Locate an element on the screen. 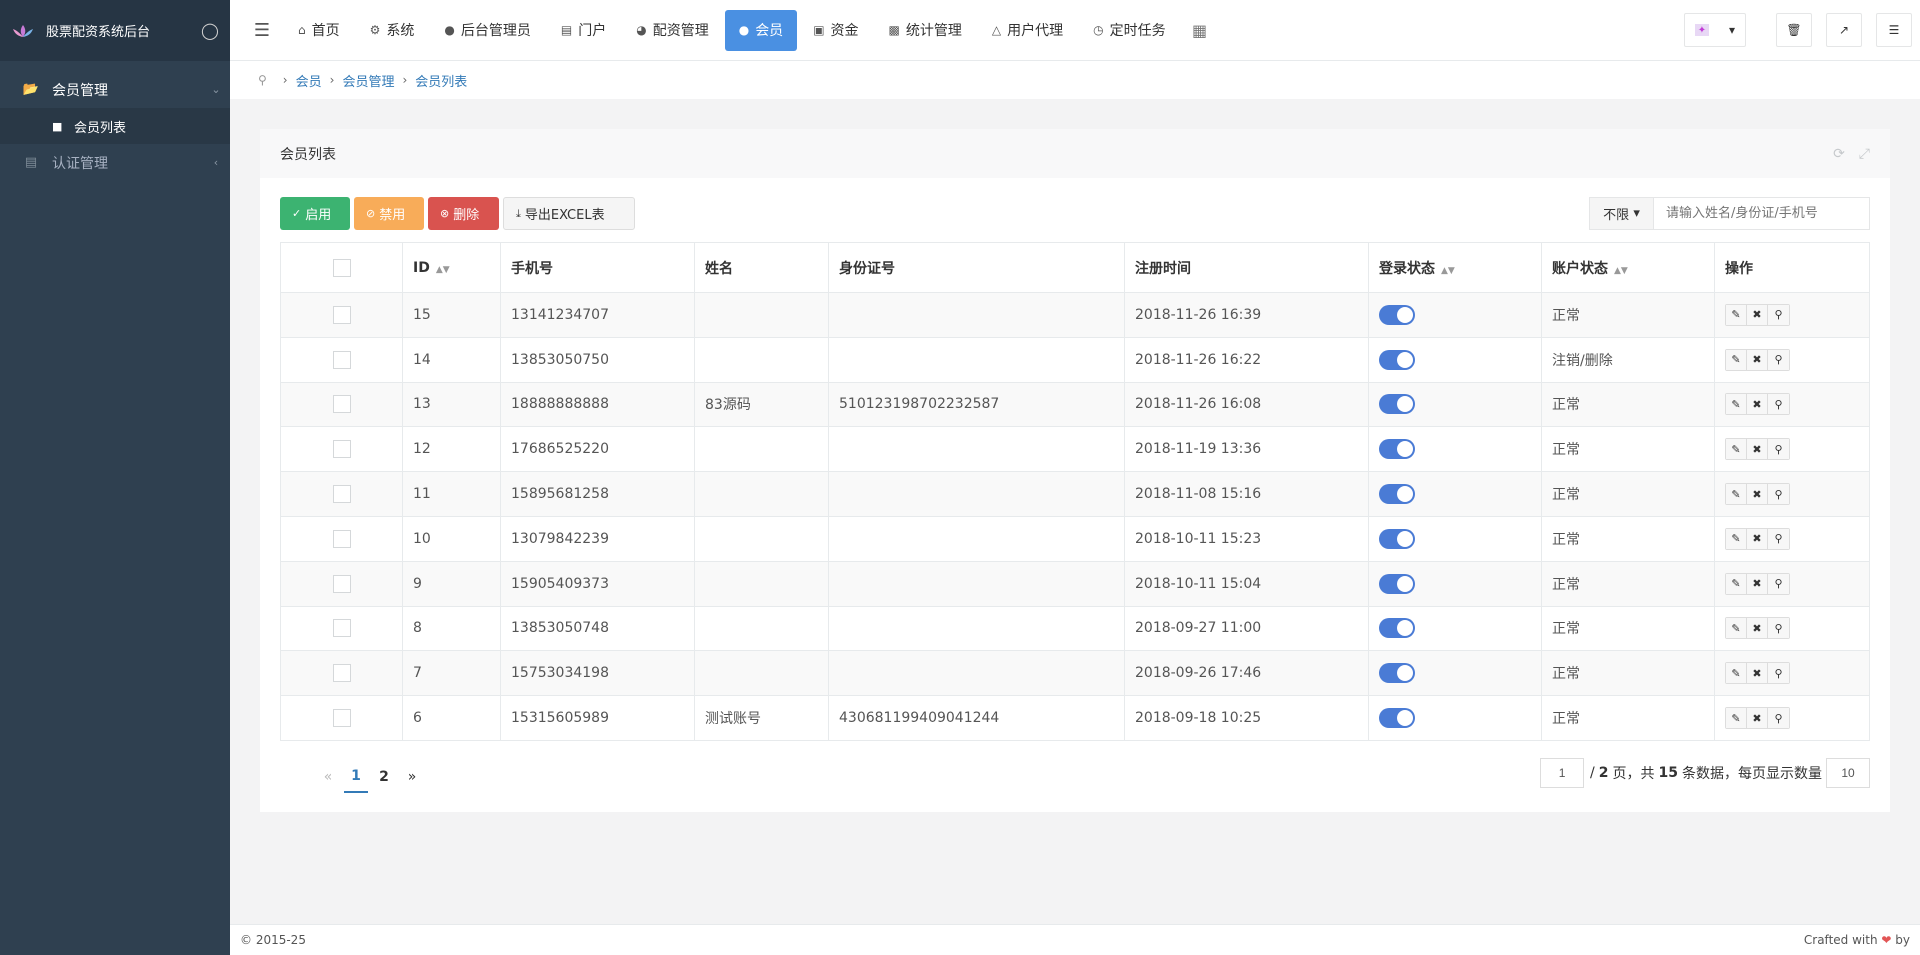 Image resolution: width=1920 pixels, height=955 pixels. search-input is located at coordinates (1762, 213).